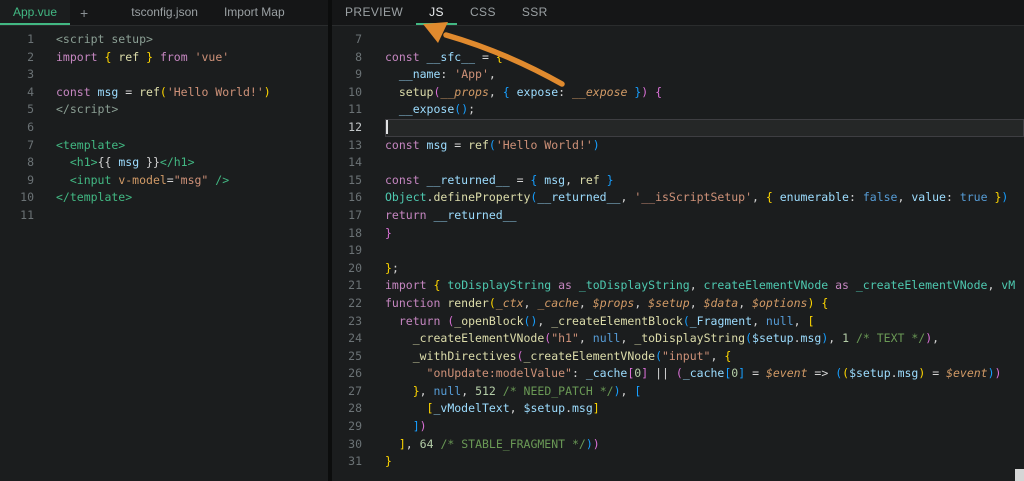 The image size is (1024, 481). I want to click on tab-preview: PREVIEW, so click(374, 12).